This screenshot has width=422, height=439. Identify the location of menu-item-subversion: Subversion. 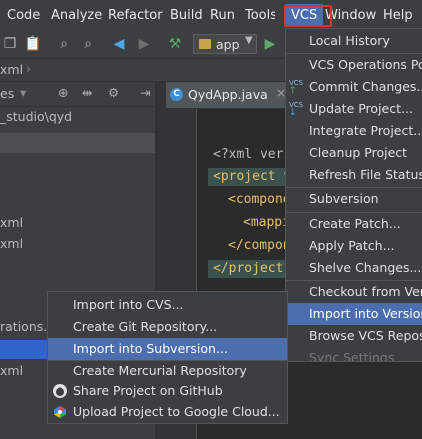
(354, 199).